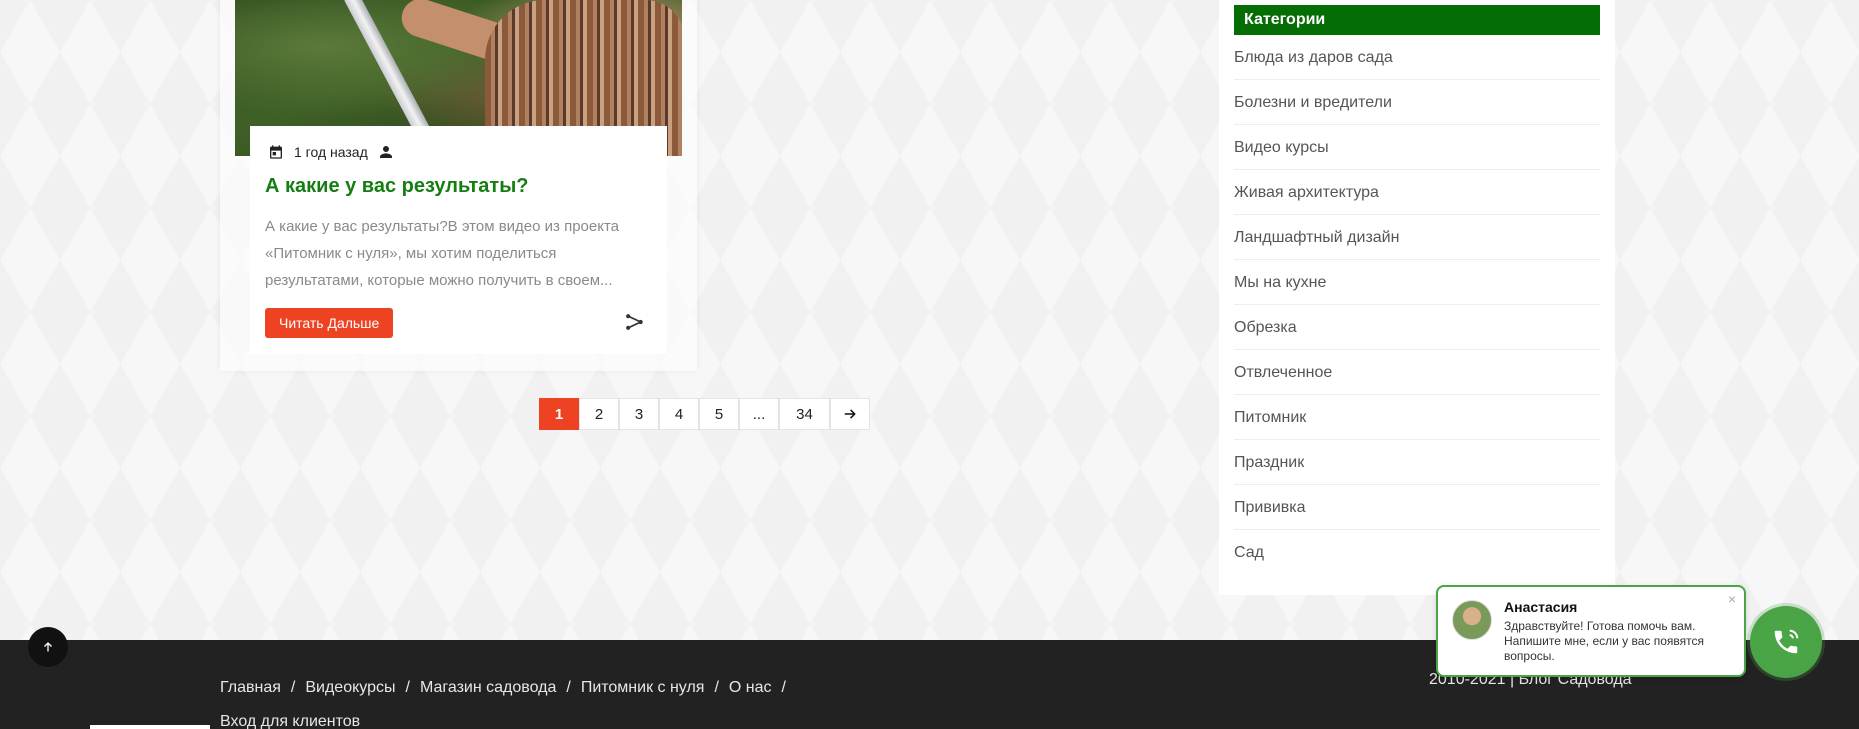  Describe the element at coordinates (634, 322) in the screenshot. I see `share-icon` at that location.